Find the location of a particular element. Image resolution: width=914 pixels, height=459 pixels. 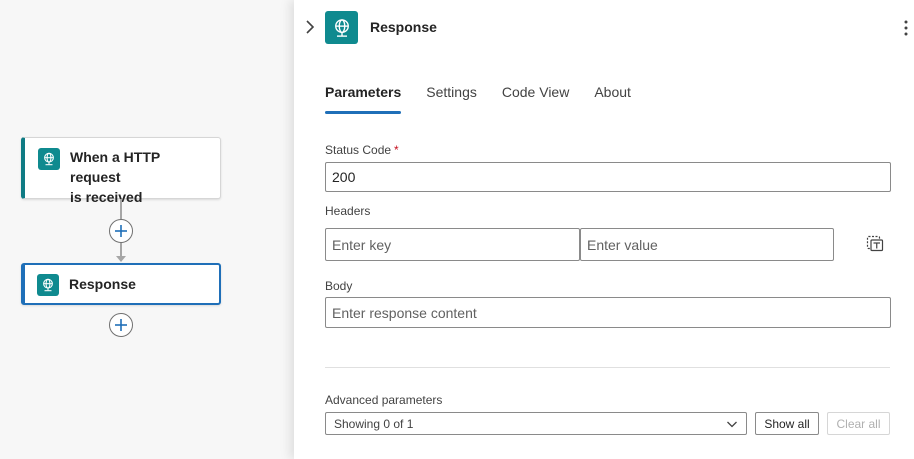

advanced-parameters-label: Advanced parameters is located at coordinates (384, 400).